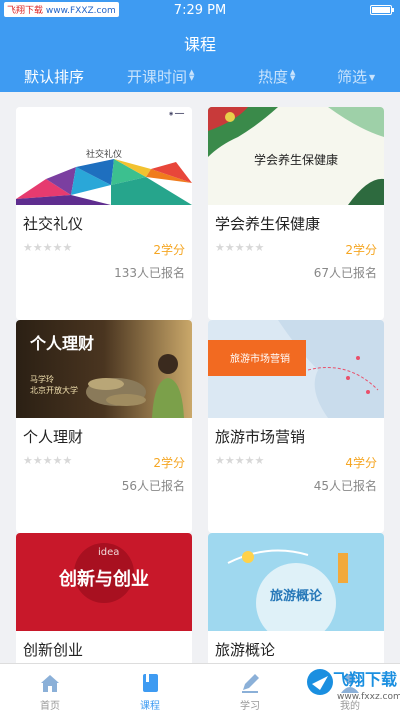 This screenshot has width=400, height=711. I want to click on dropdown-triangle-icon: ▼, so click(372, 77).